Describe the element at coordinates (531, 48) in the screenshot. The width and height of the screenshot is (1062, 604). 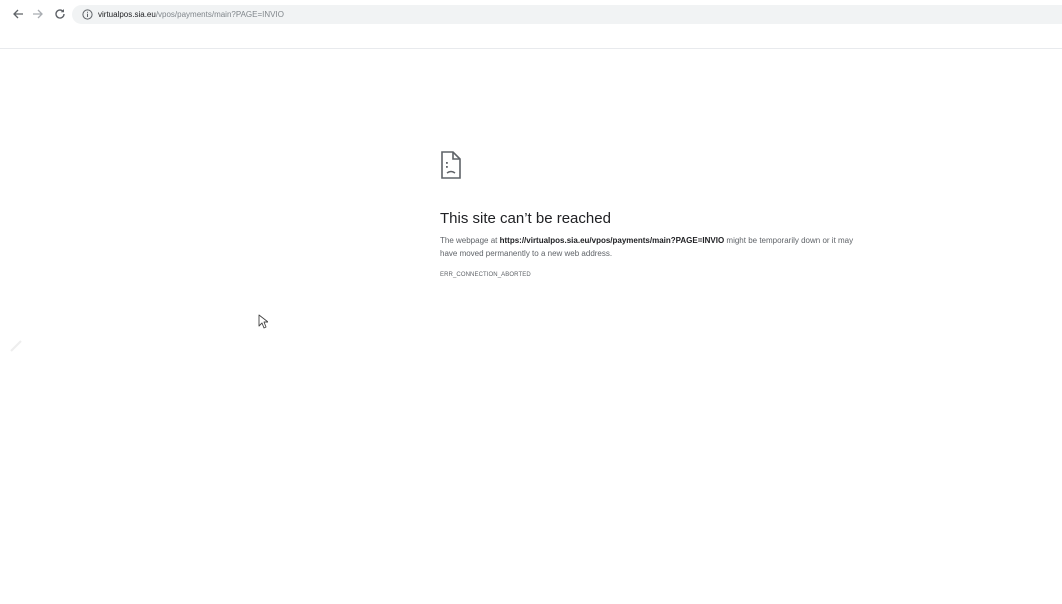
I see `toolbar-divider` at that location.